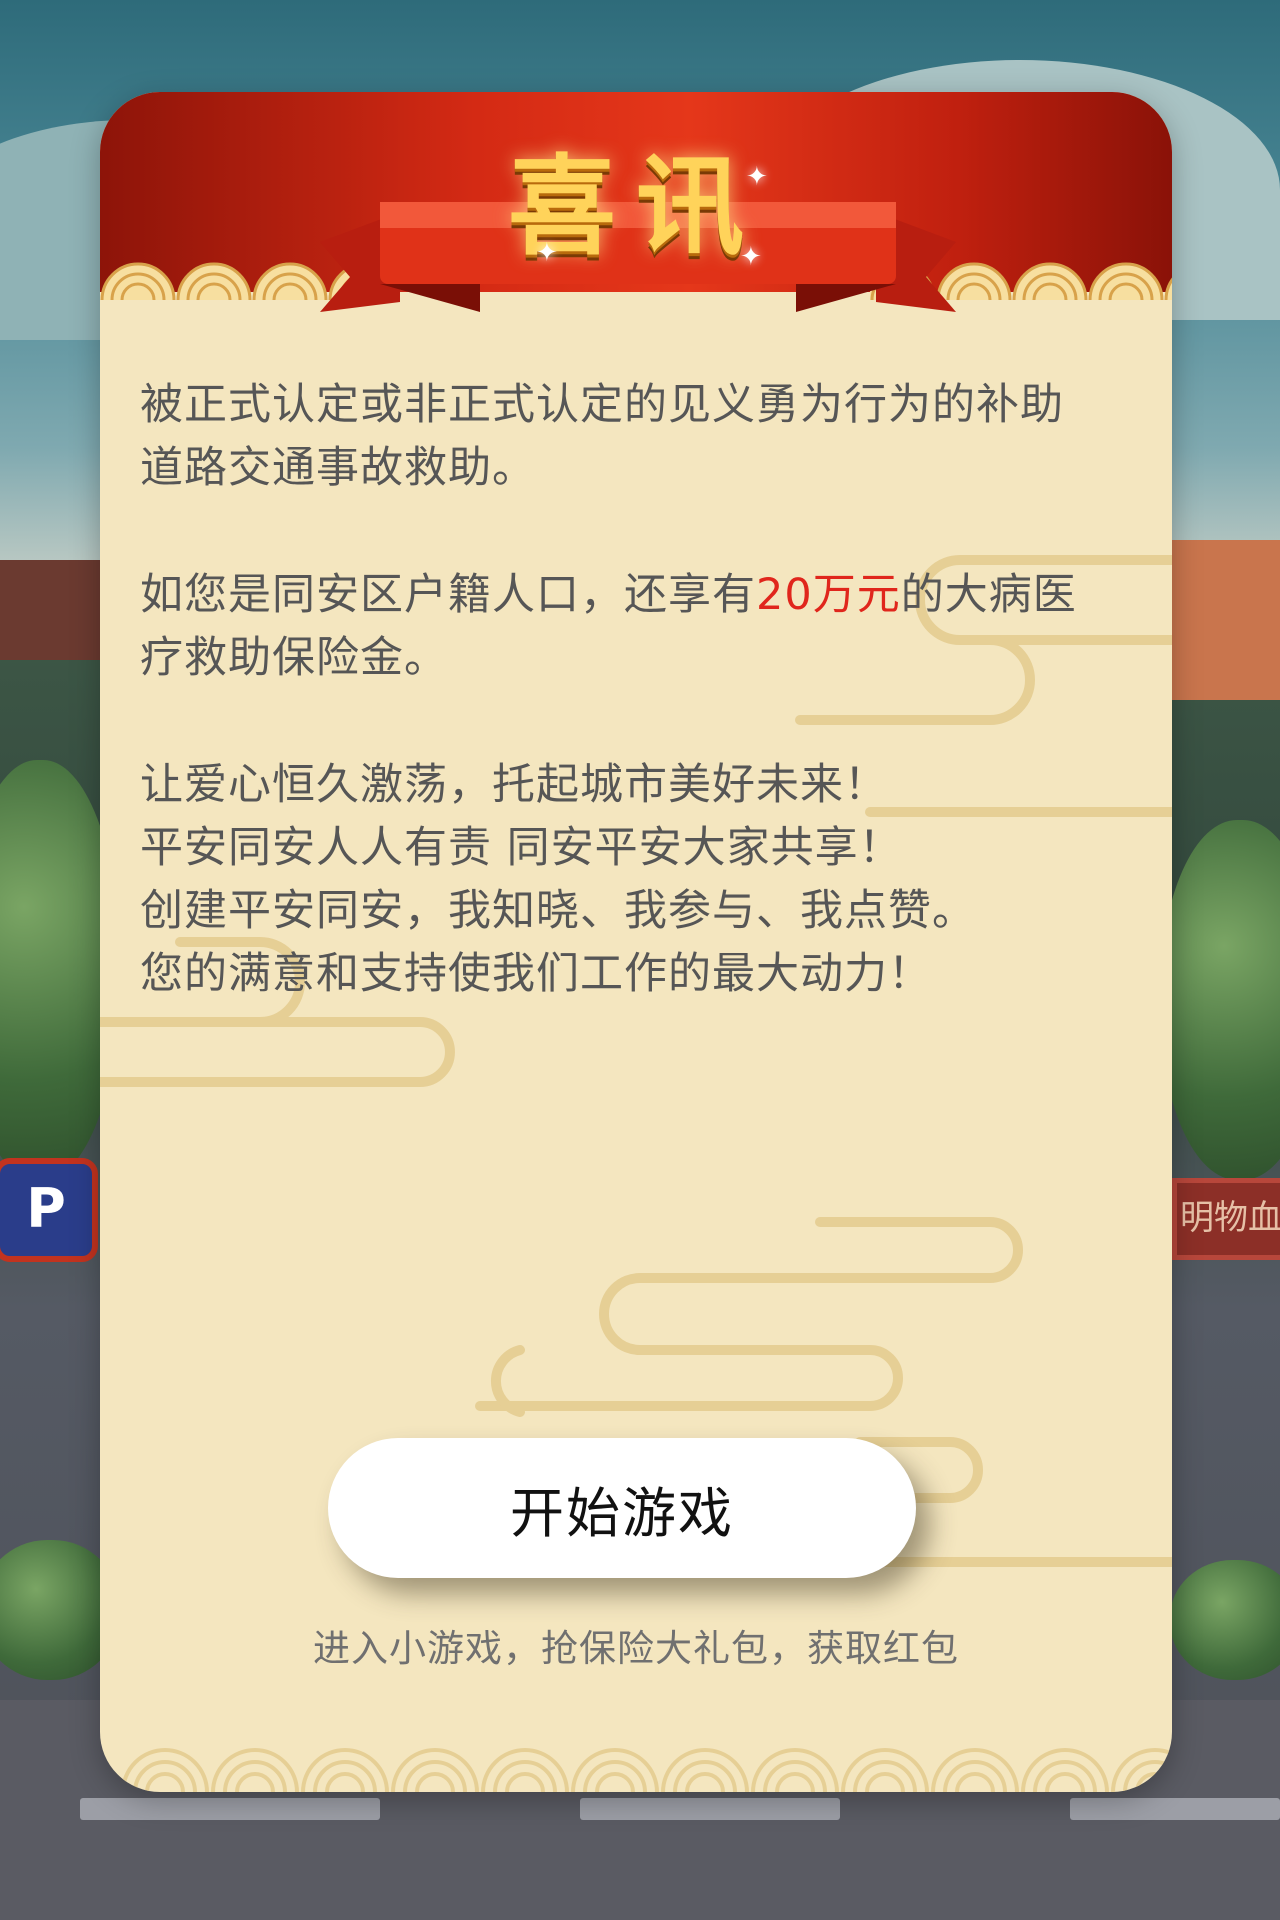 The height and width of the screenshot is (1920, 1280). Describe the element at coordinates (1226, 1219) in the screenshot. I see `shop-sign: 明物血` at that location.